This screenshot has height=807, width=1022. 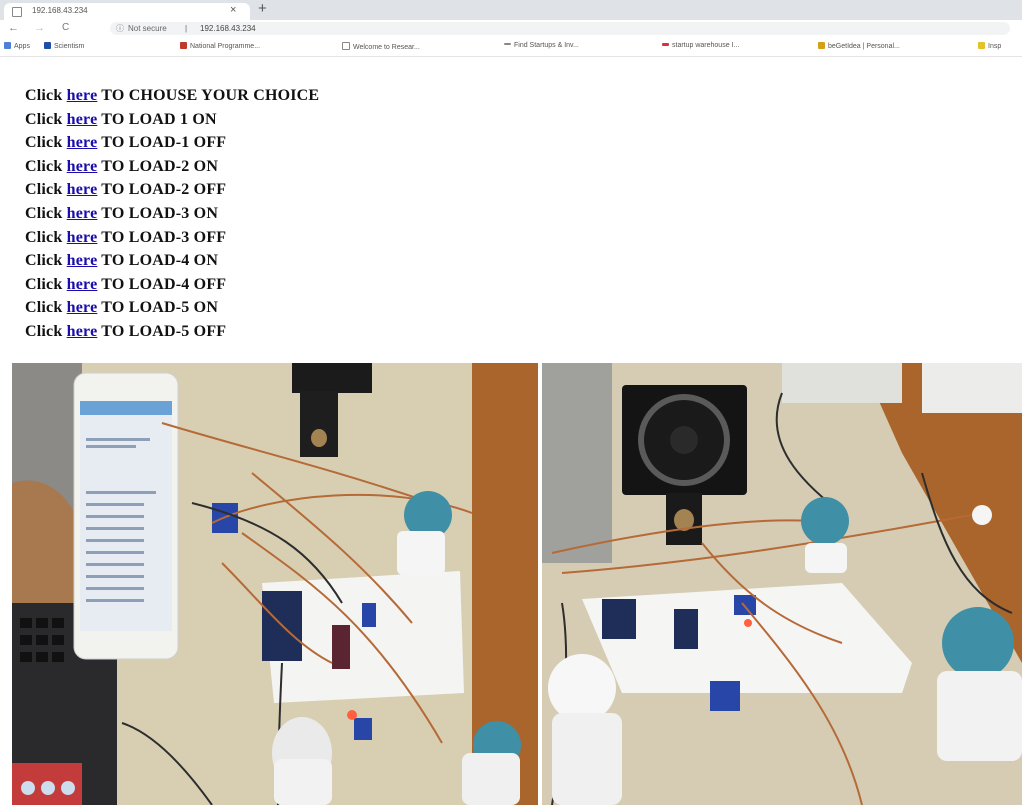 I want to click on list-item: Click here TO LOAD-2 ON, so click(x=172, y=169).